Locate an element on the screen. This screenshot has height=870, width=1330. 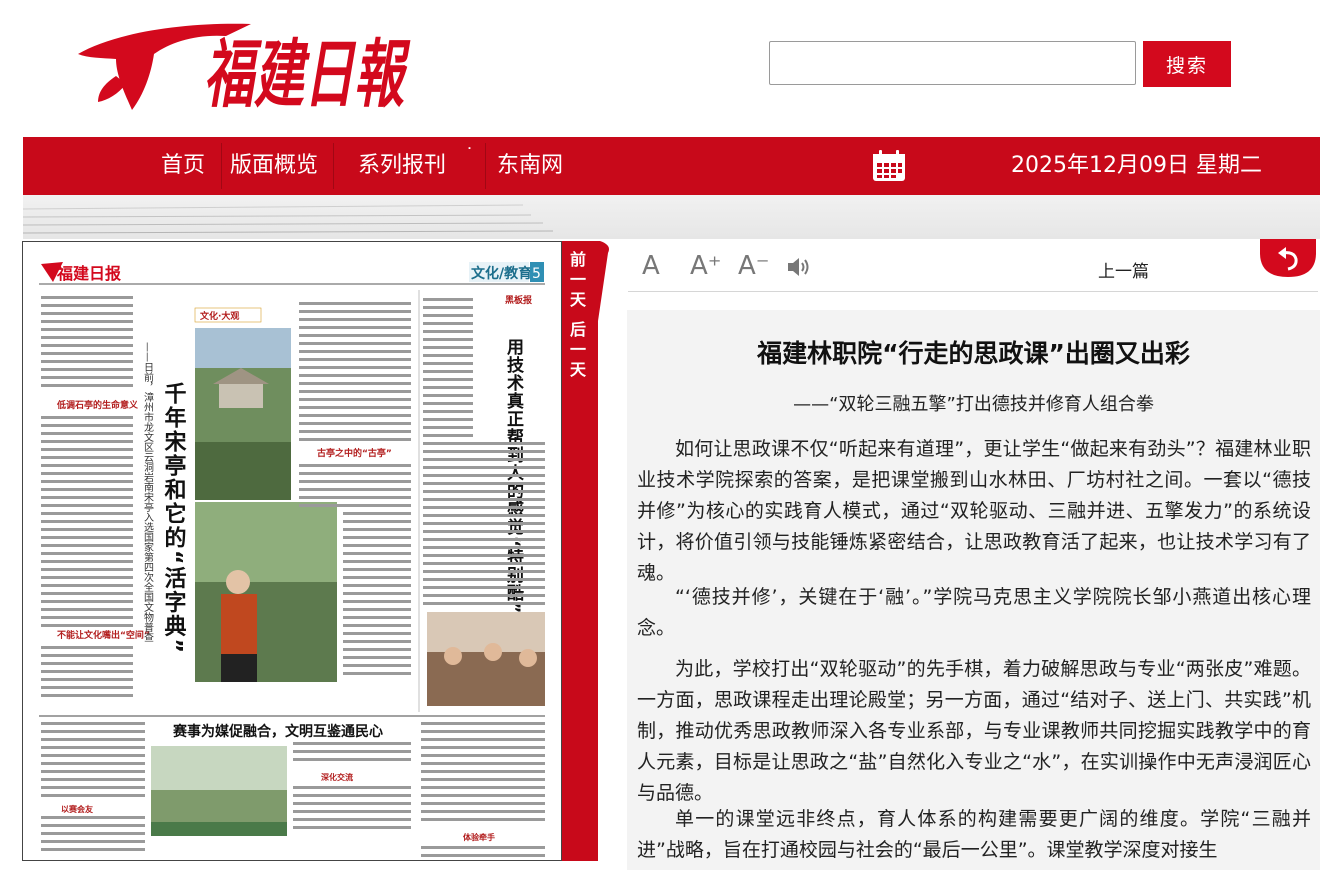
newspaper-headline: 千年宋亭和它的“活字典” is located at coordinates (174, 518).